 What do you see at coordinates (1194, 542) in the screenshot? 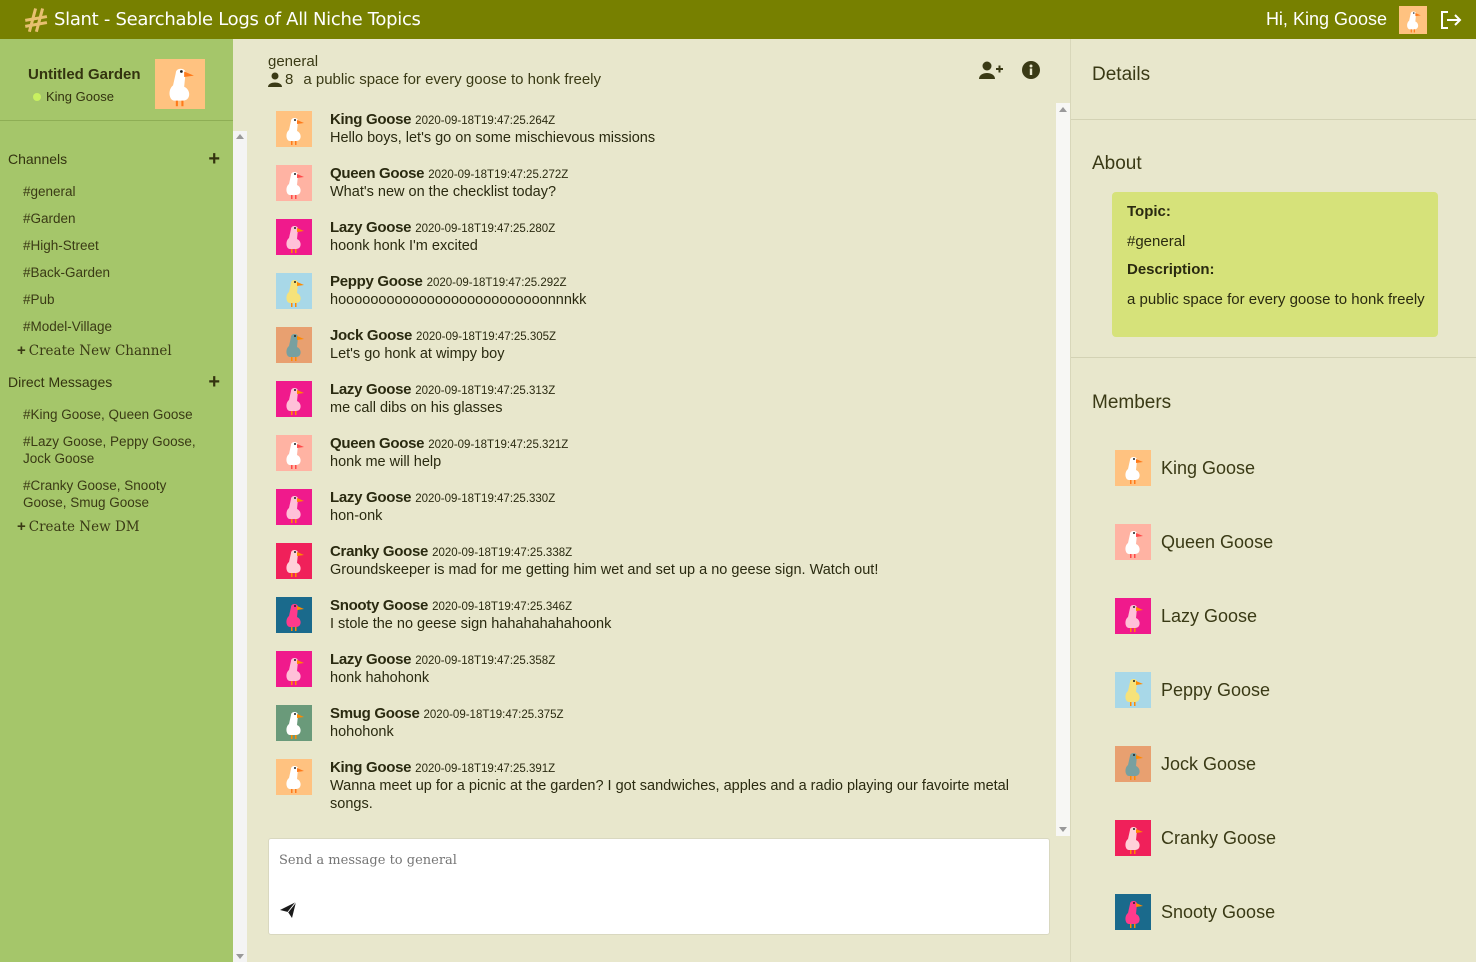
I see `member-item: Queen Goose` at bounding box center [1194, 542].